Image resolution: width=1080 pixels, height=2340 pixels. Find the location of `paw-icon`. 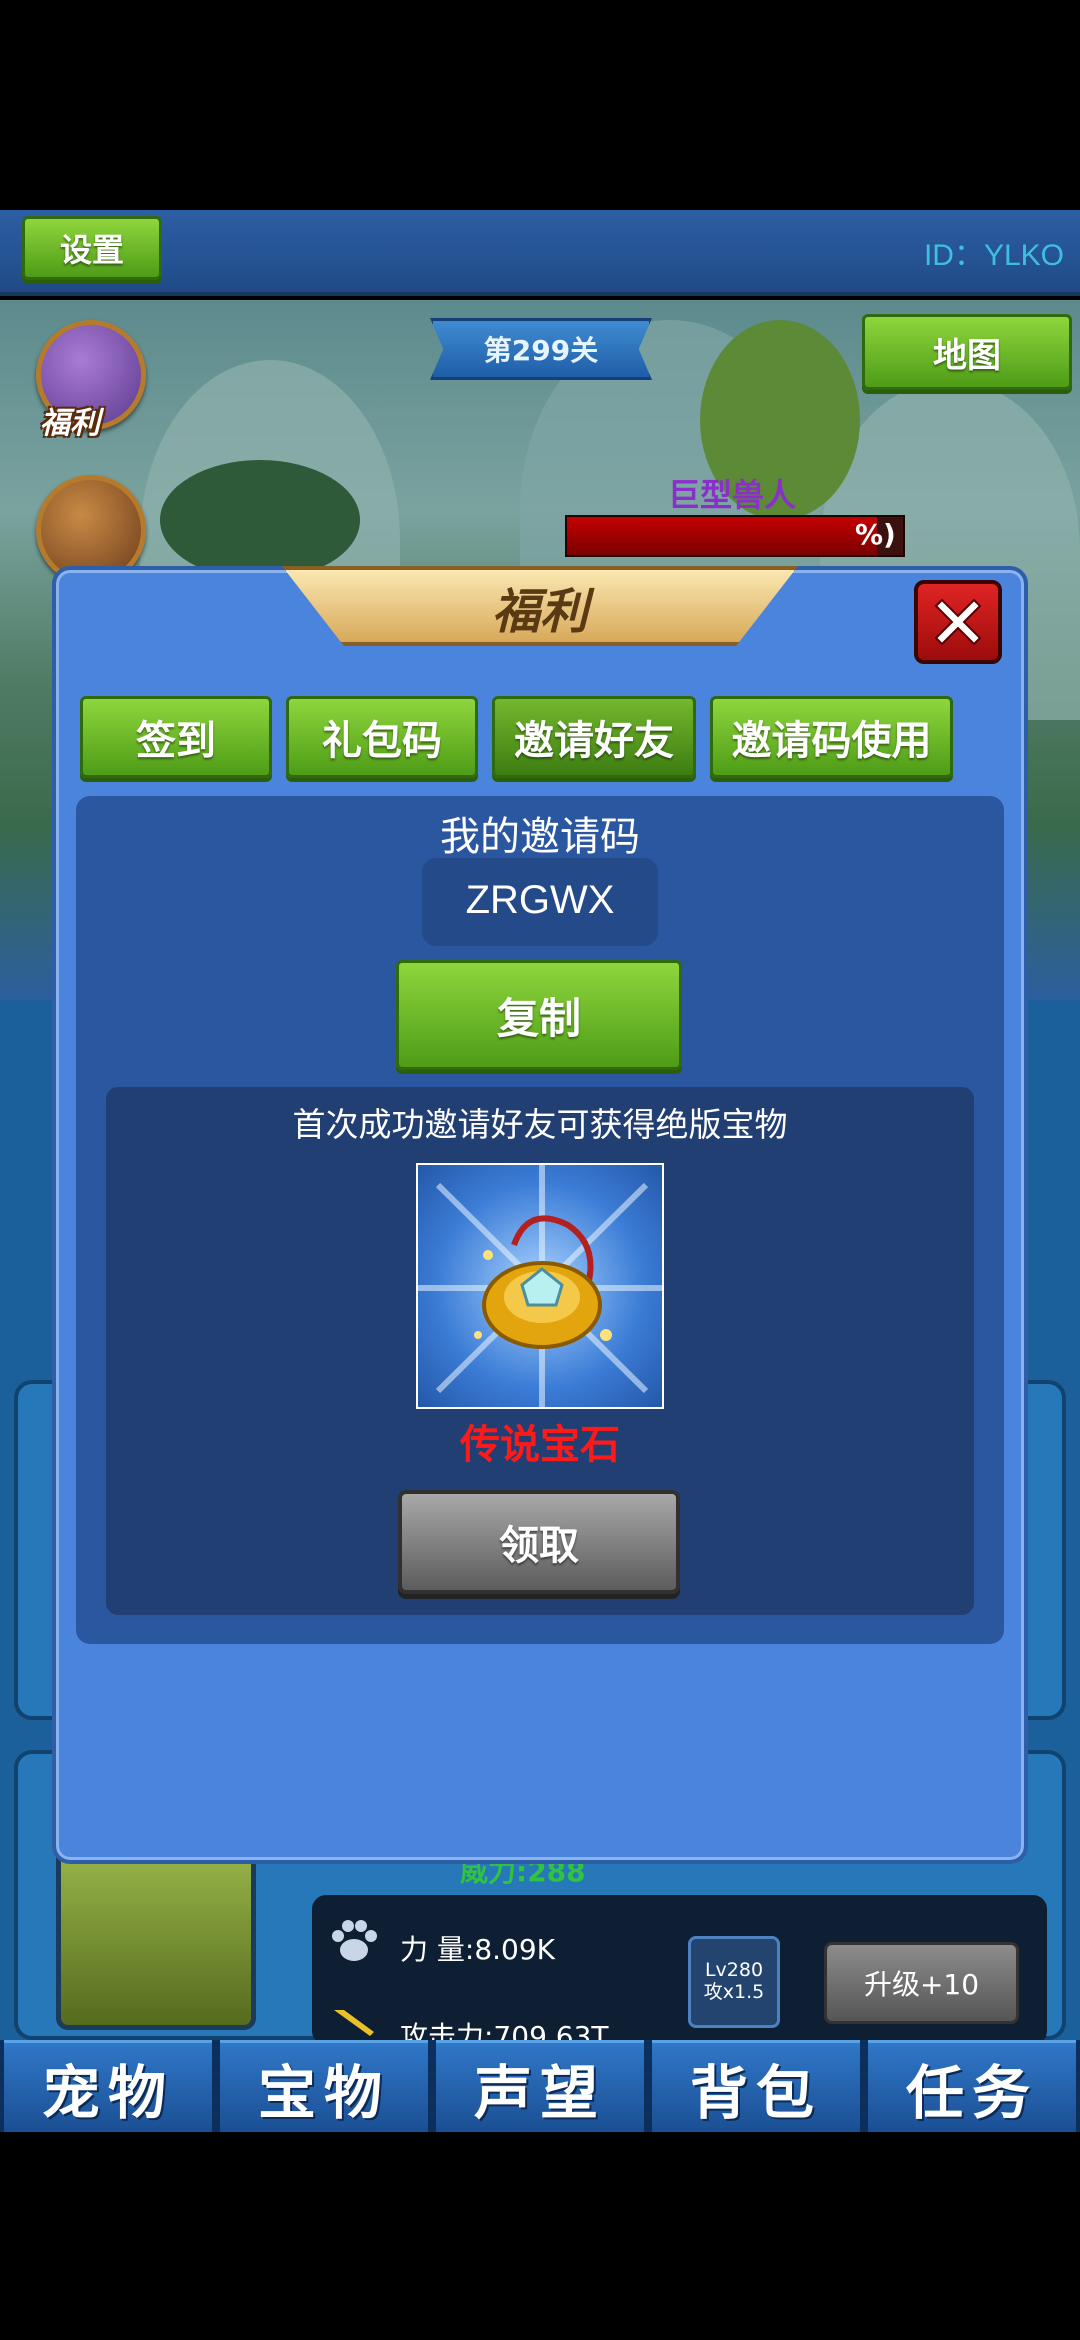

paw-icon is located at coordinates (354, 1941).